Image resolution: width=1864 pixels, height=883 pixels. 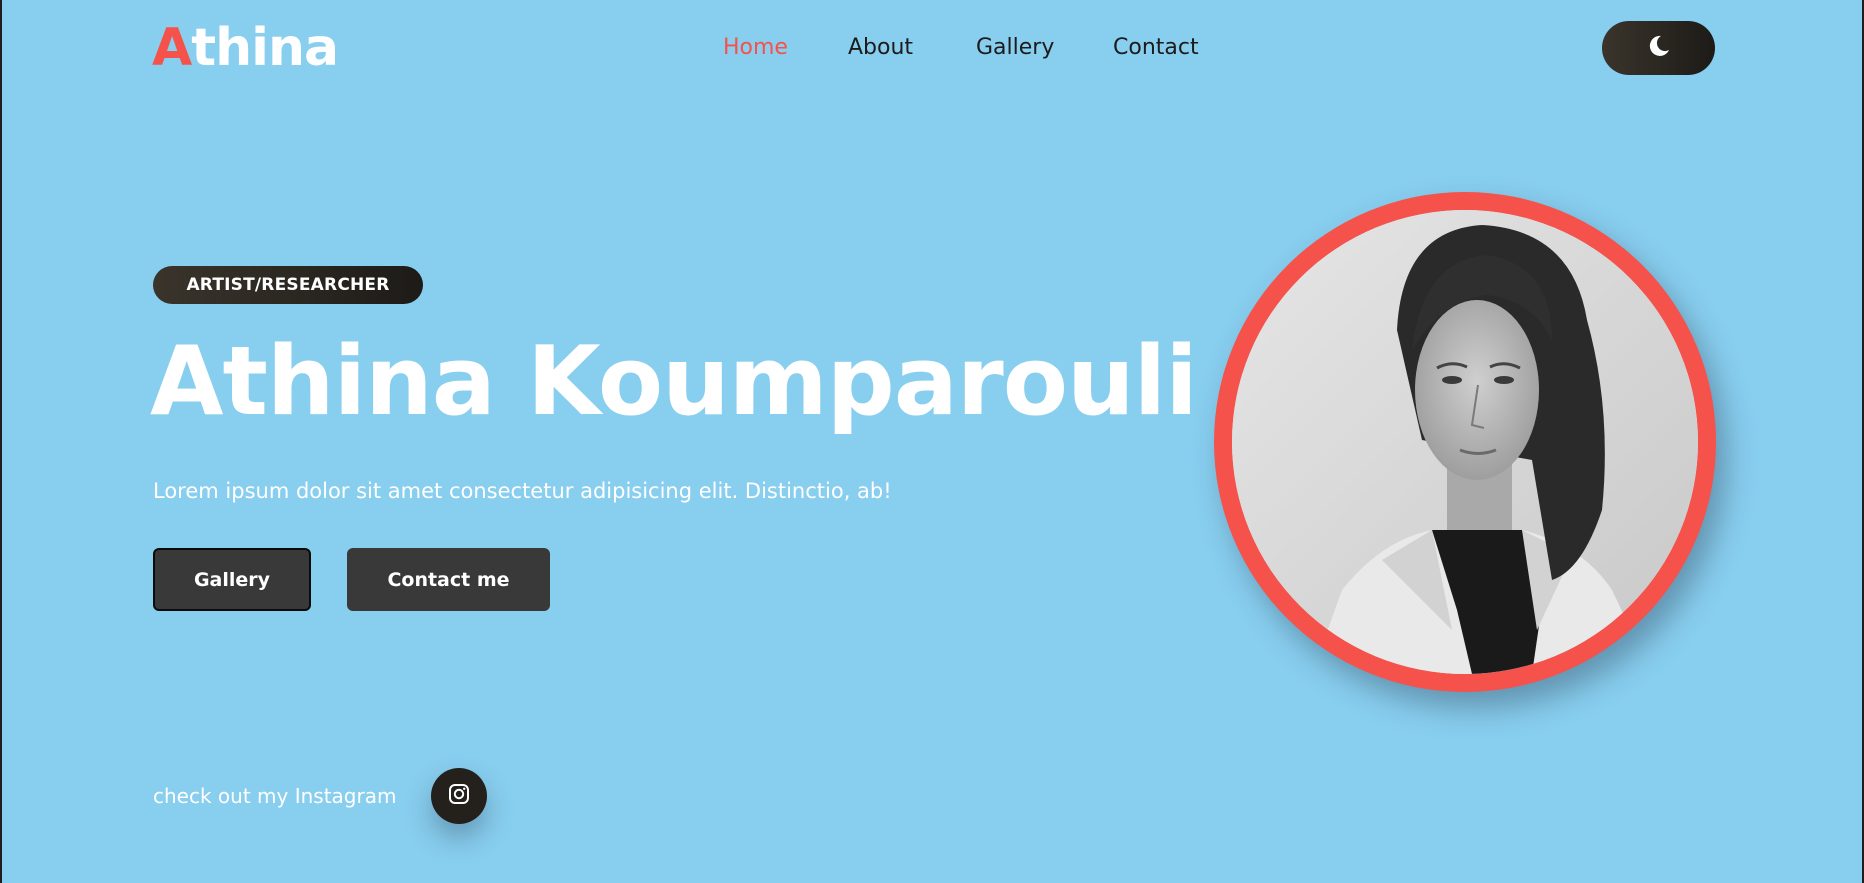 I want to click on nav-contact: Contact, so click(x=1156, y=48).